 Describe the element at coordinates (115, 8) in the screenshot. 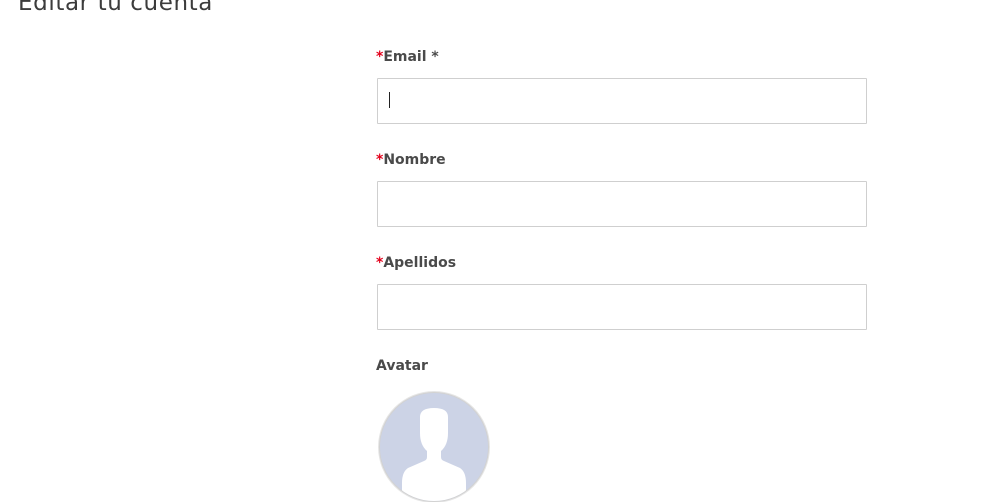

I see `page-title: Editar tu cuenta` at that location.